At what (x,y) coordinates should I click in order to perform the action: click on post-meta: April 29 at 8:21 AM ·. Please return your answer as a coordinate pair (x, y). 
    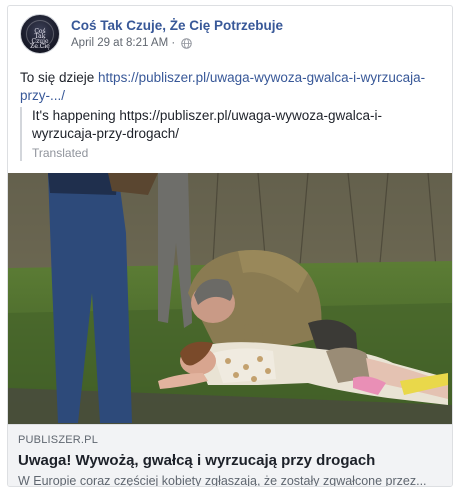
    Looking at the image, I should click on (132, 43).